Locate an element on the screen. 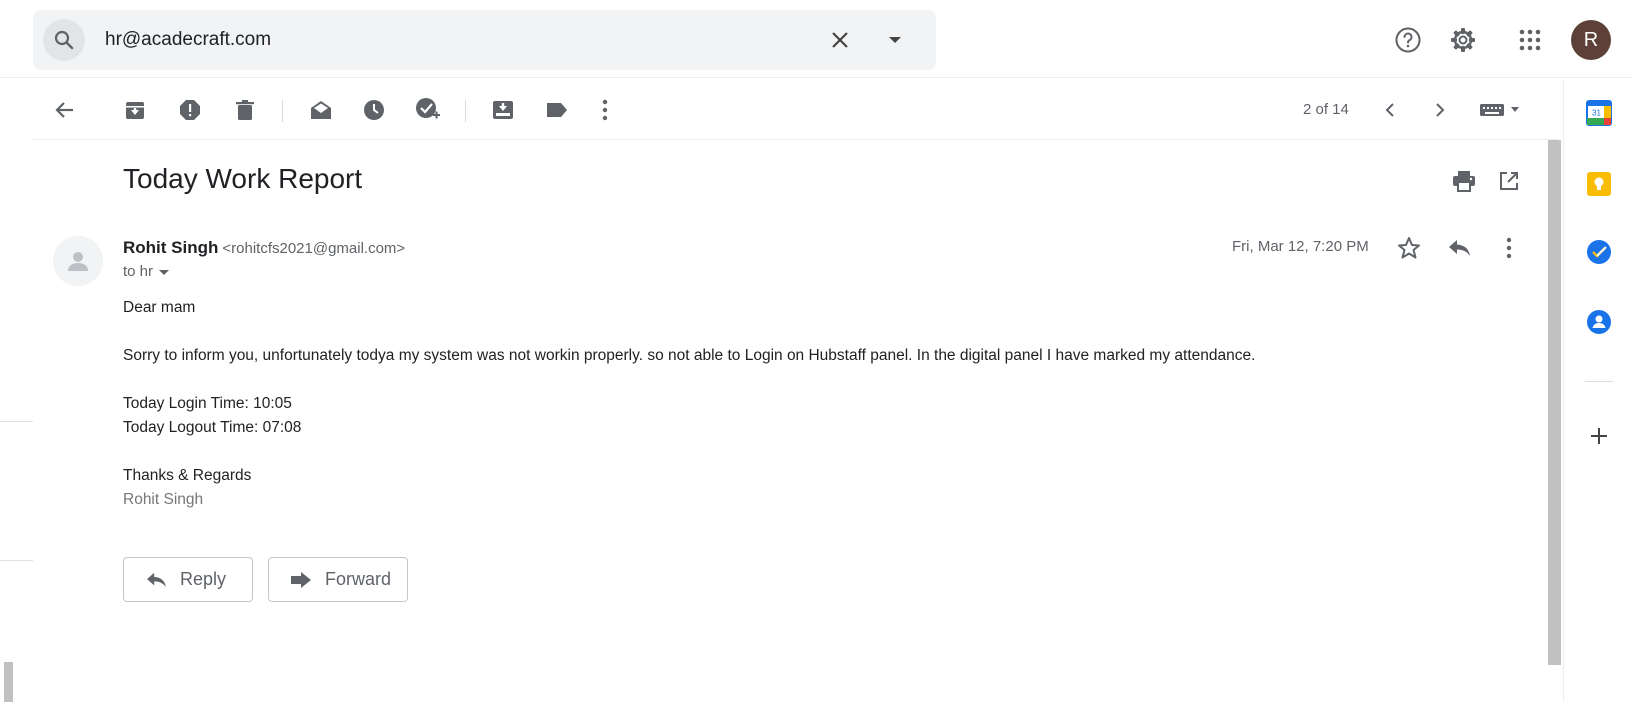  get-addons-button is located at coordinates (1599, 436).